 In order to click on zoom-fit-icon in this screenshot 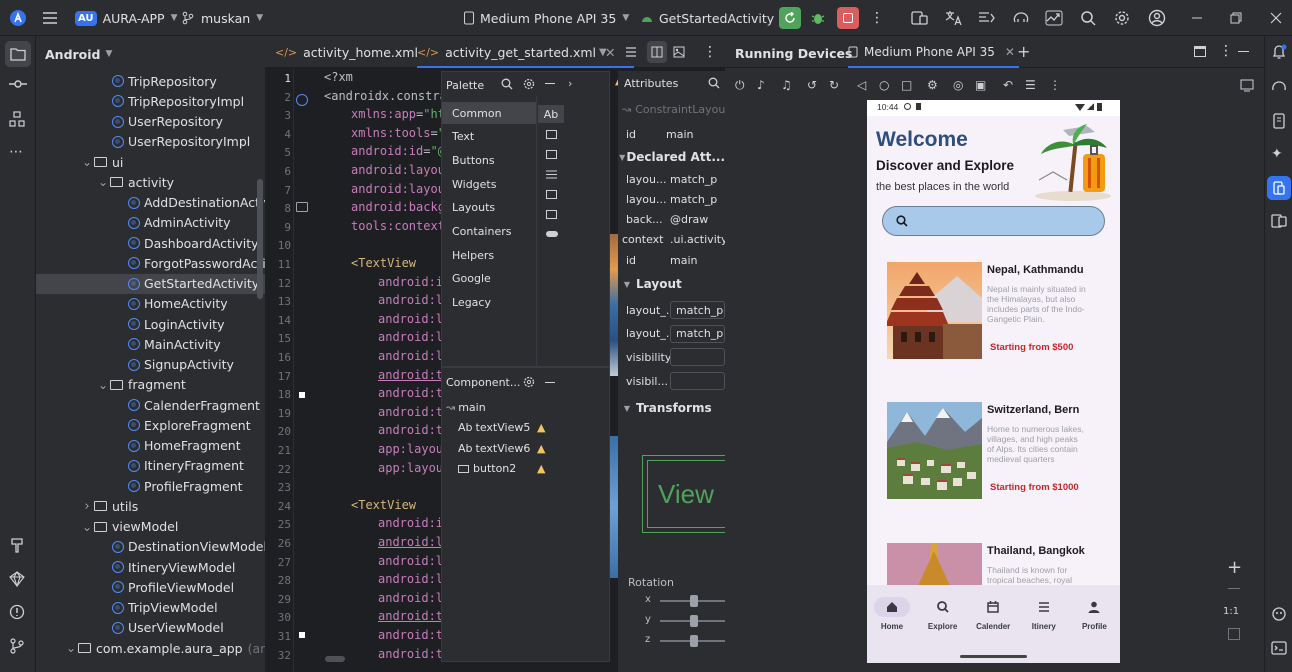, I will do `click(1234, 634)`.